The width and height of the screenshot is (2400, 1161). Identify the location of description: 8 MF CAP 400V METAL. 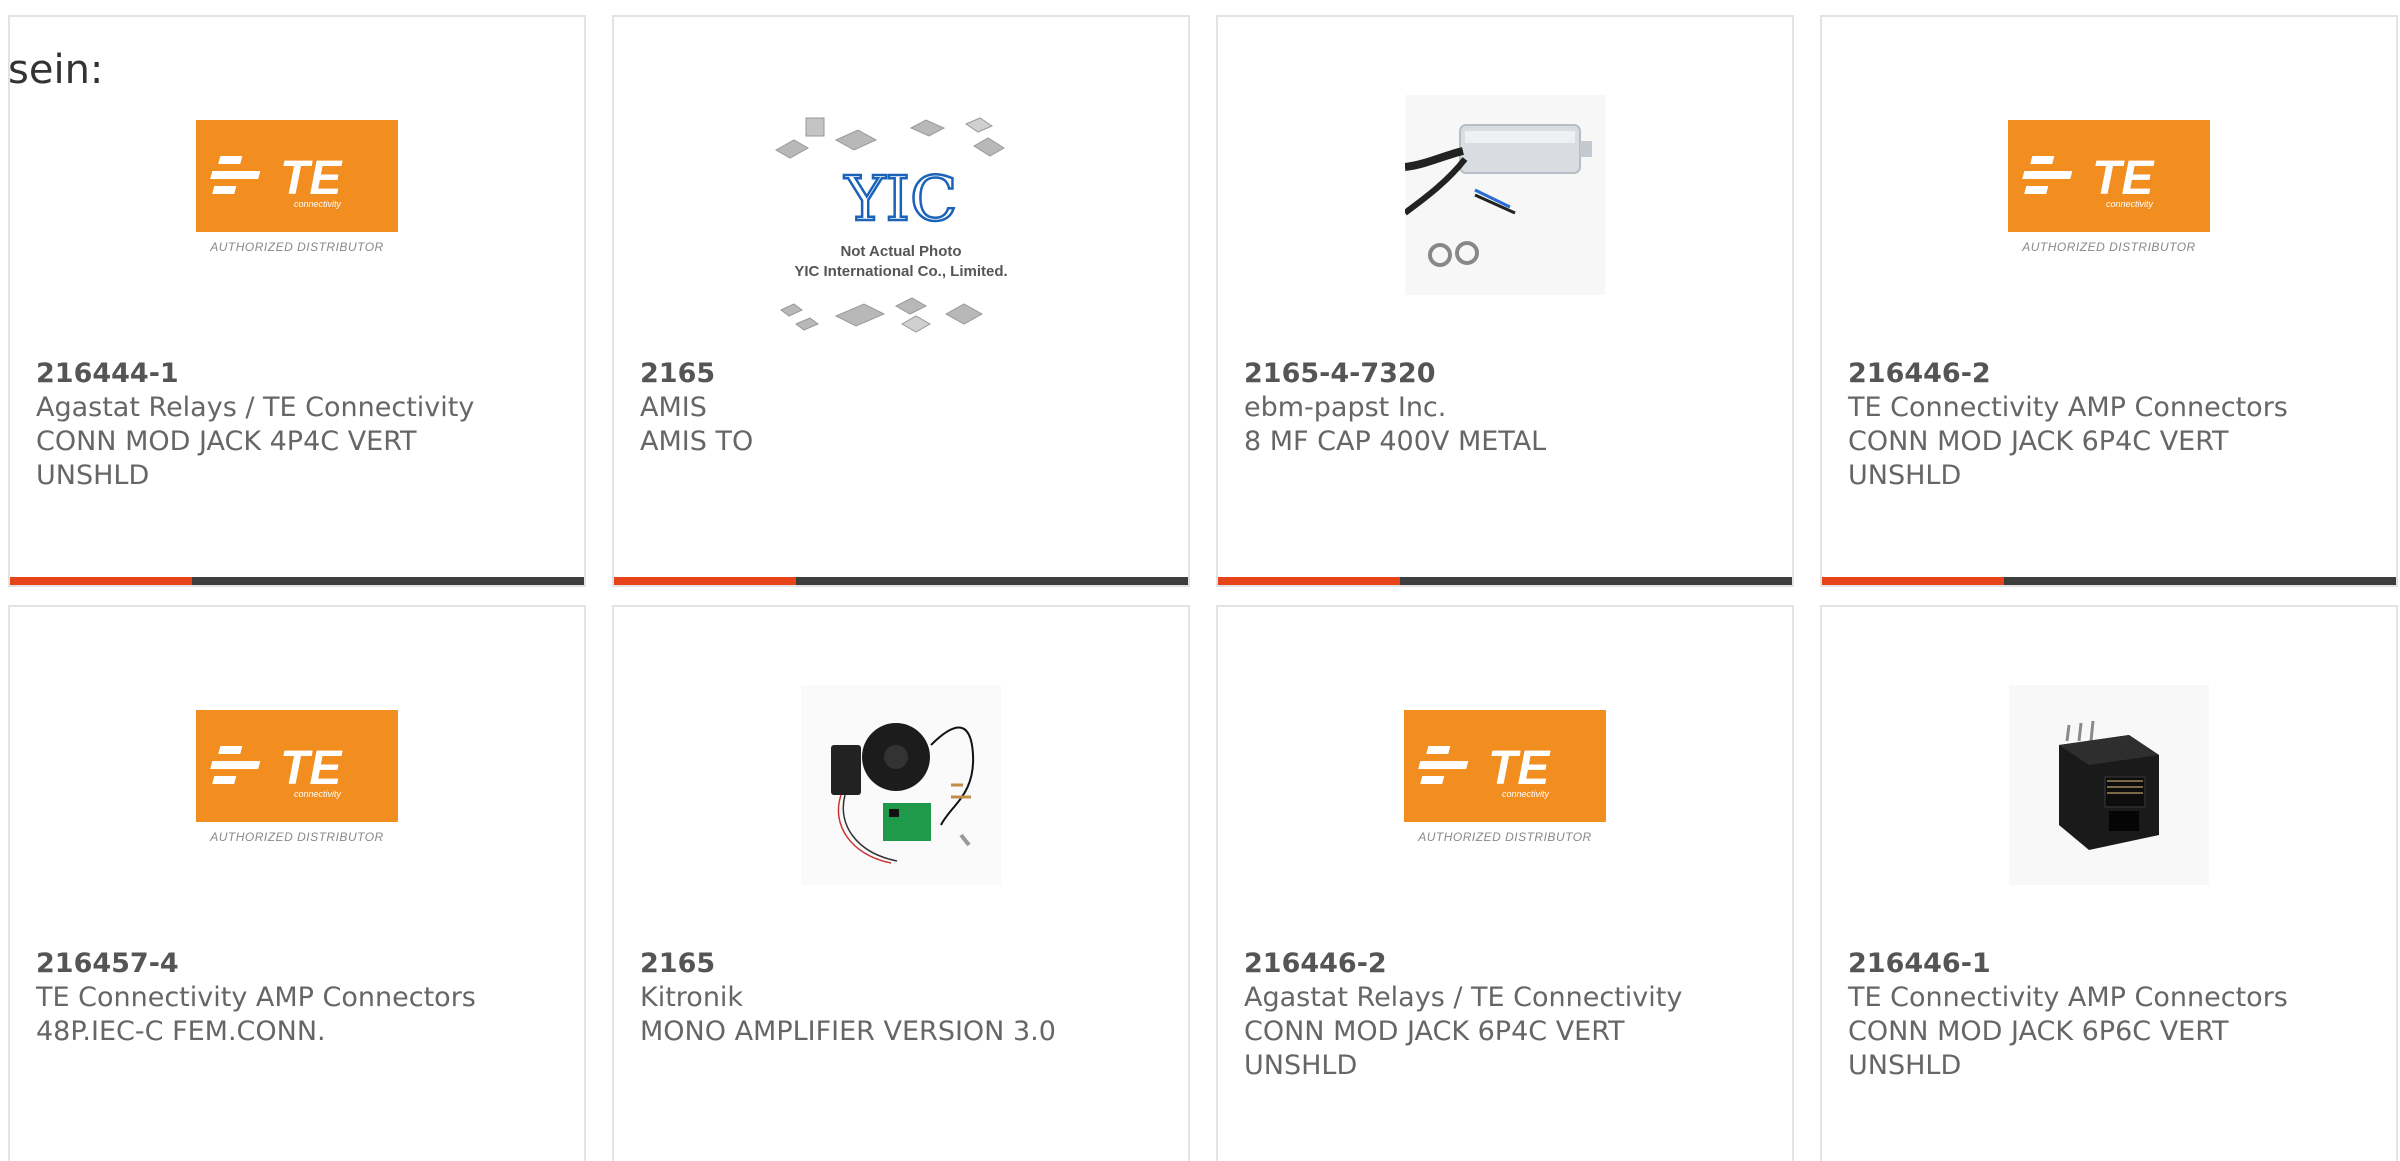
(1395, 441).